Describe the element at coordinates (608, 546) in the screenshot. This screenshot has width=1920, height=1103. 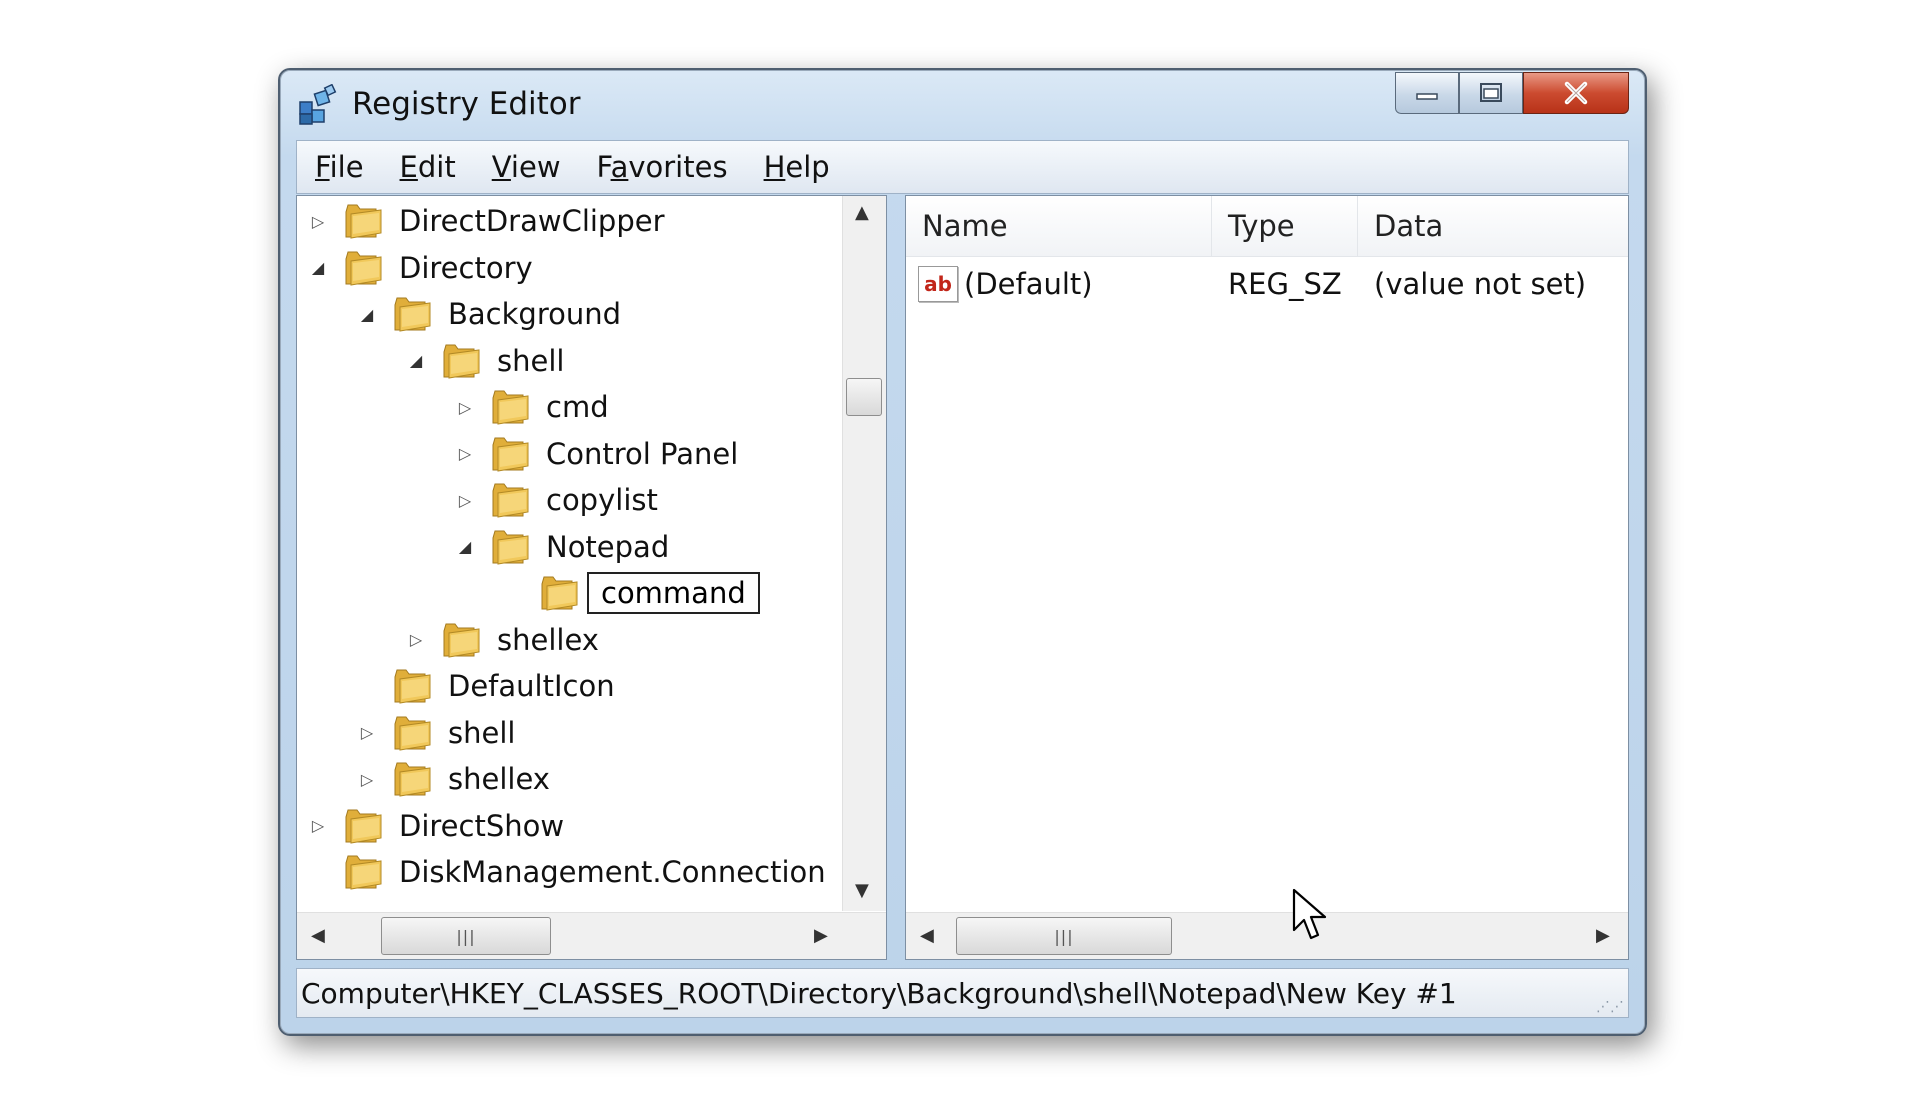
I see `tree-node-label: Notepad` at that location.